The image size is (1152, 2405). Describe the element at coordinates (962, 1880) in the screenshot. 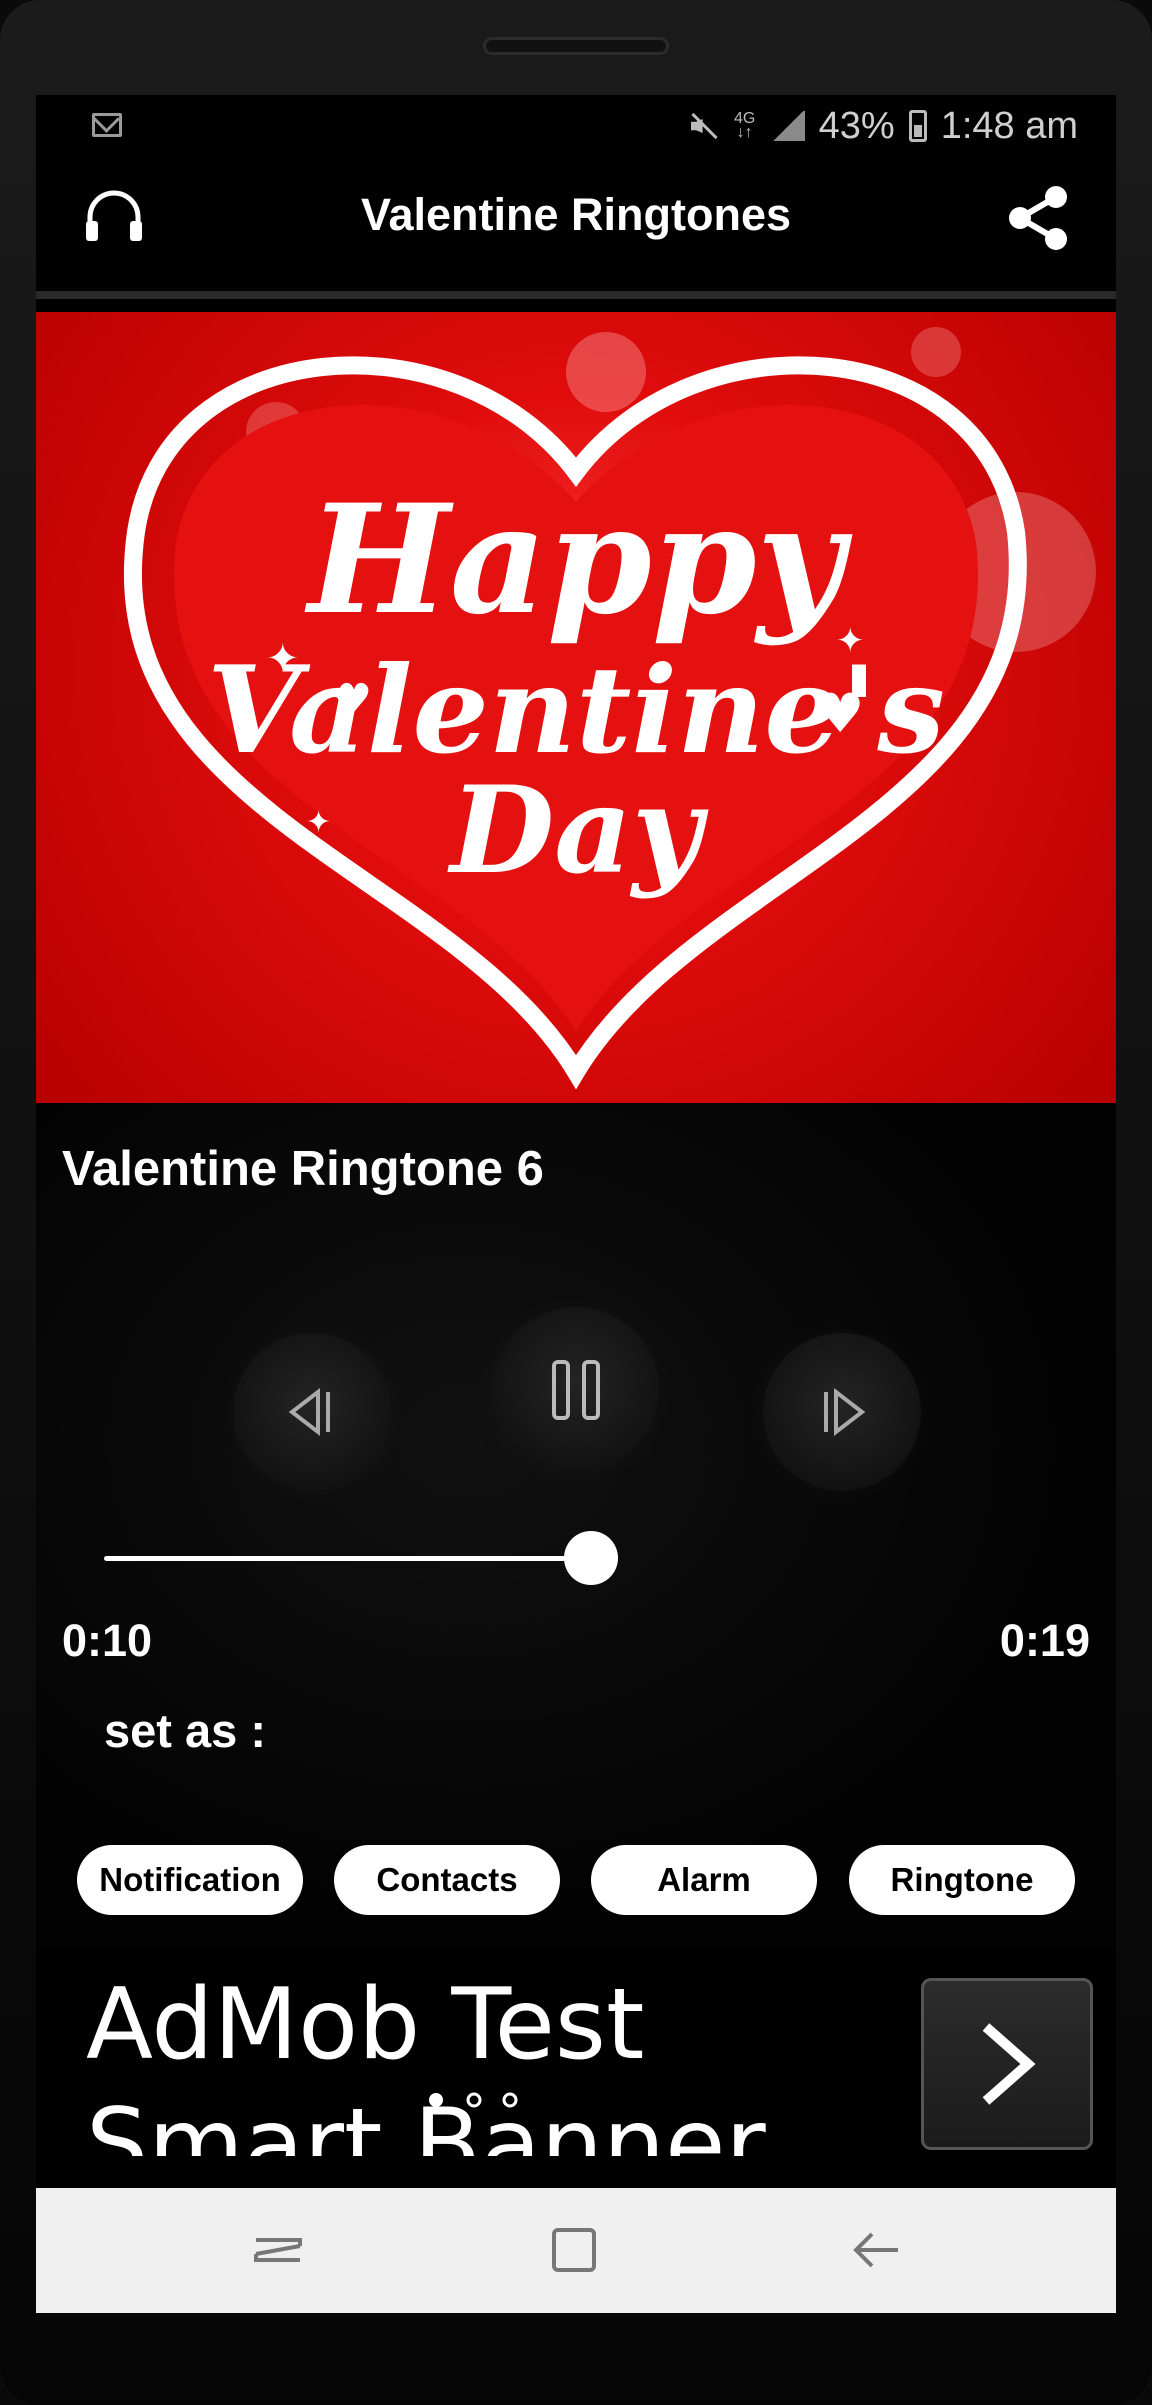

I see `set-as-ringtone-button: Ringtone` at that location.